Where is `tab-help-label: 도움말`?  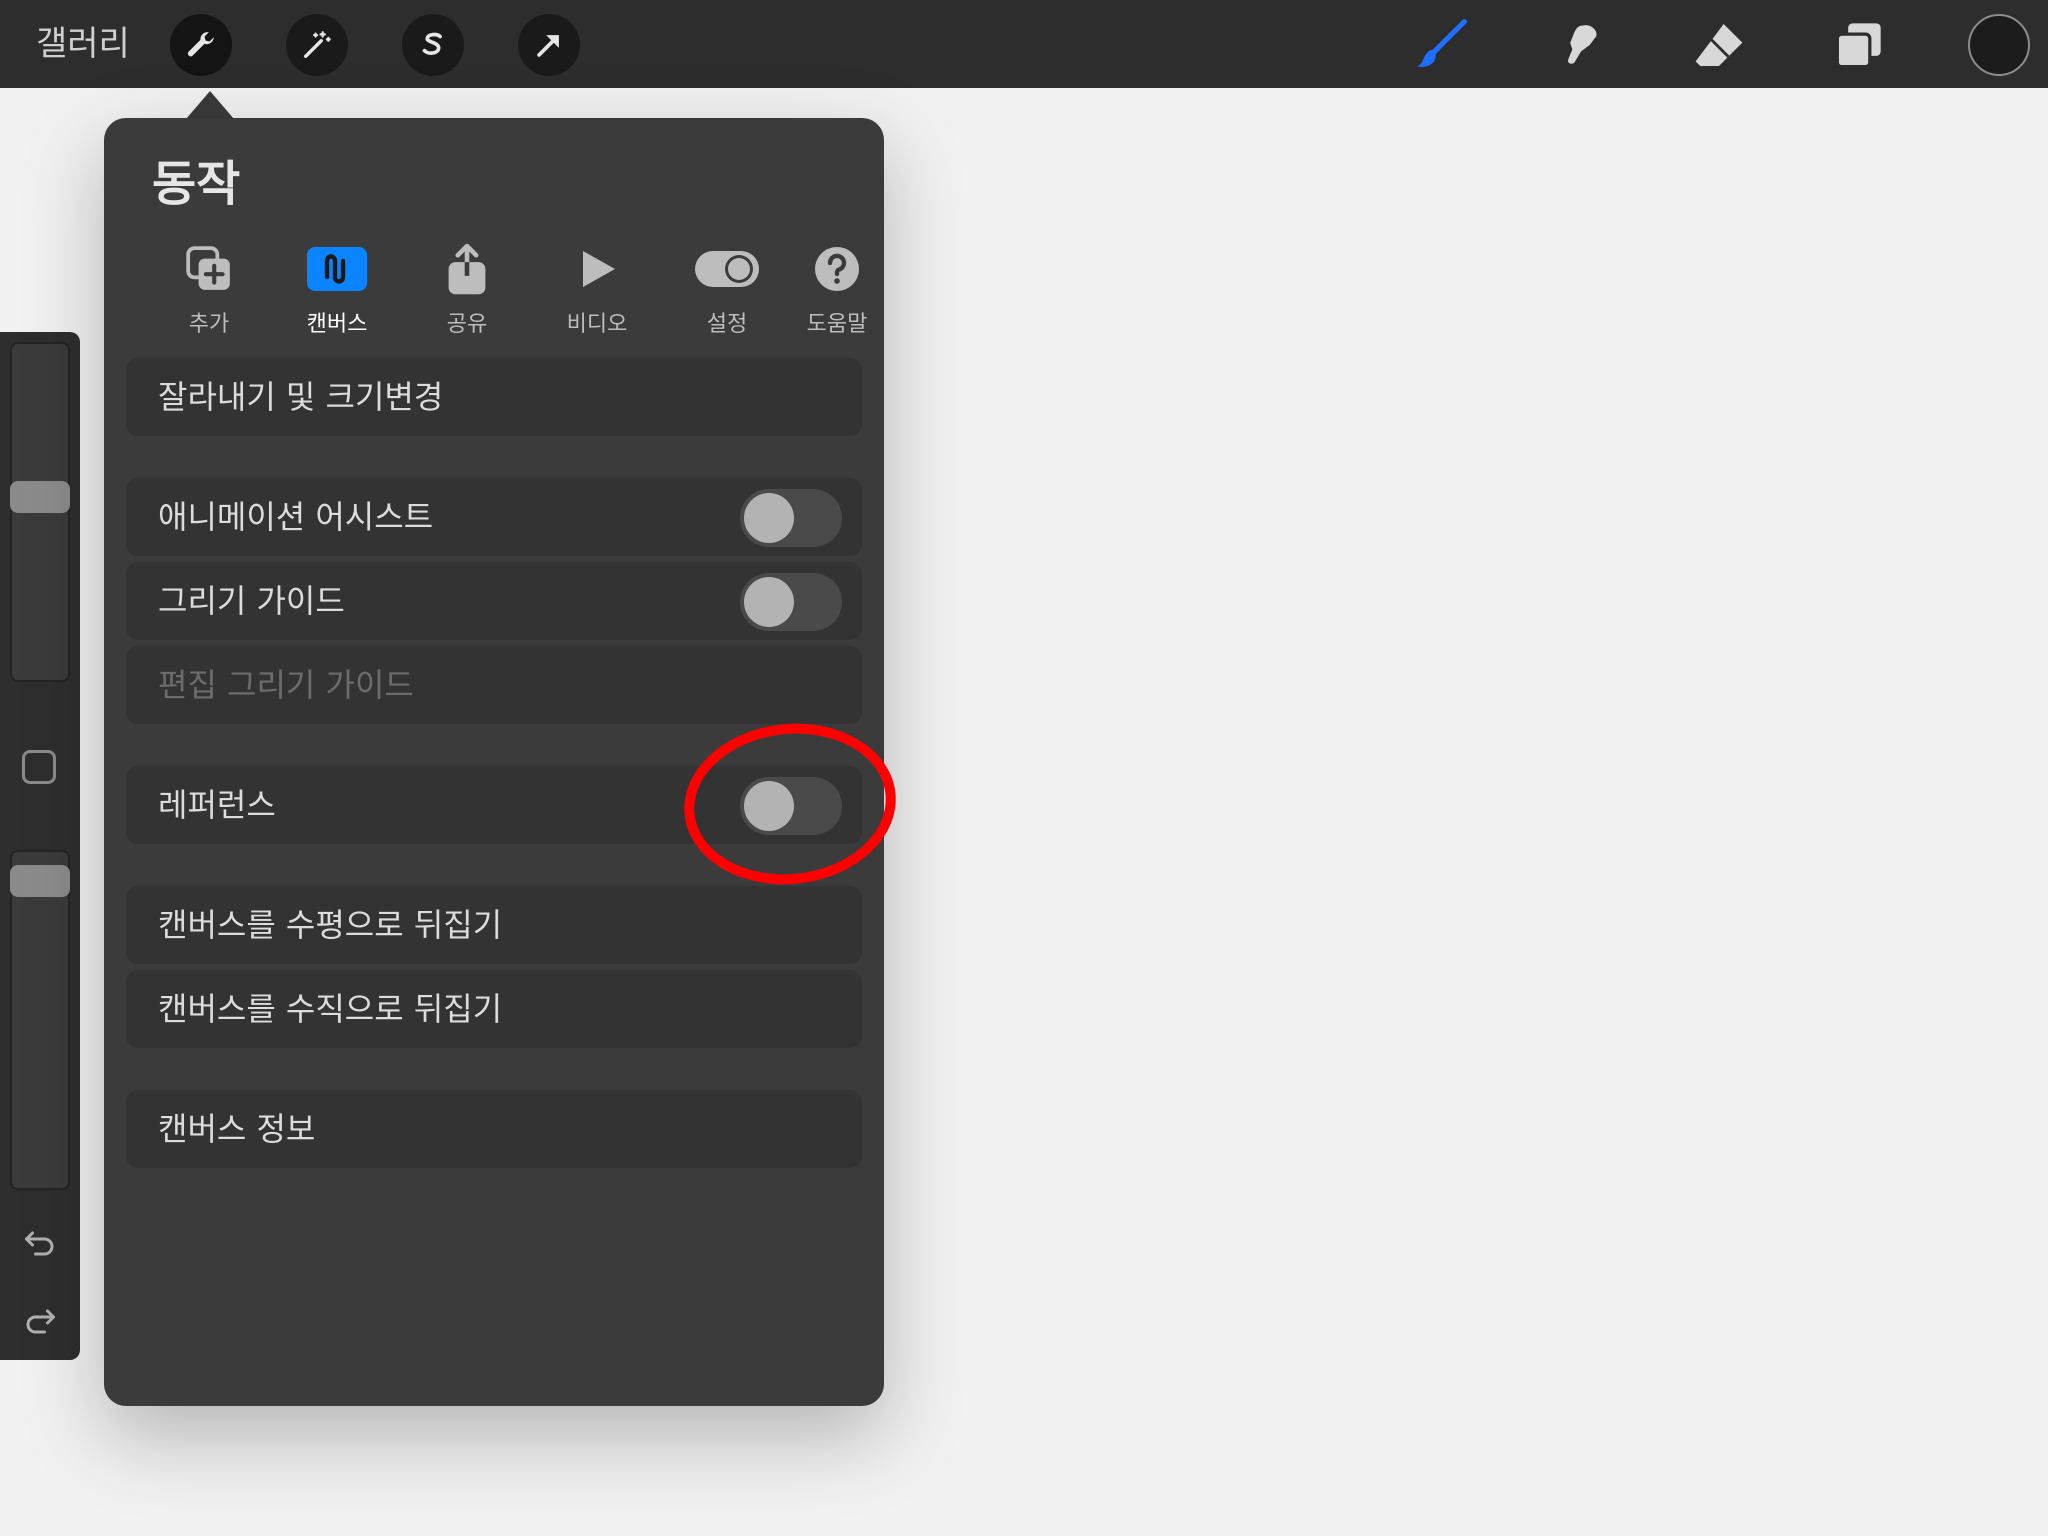 tab-help-label: 도움말 is located at coordinates (837, 324).